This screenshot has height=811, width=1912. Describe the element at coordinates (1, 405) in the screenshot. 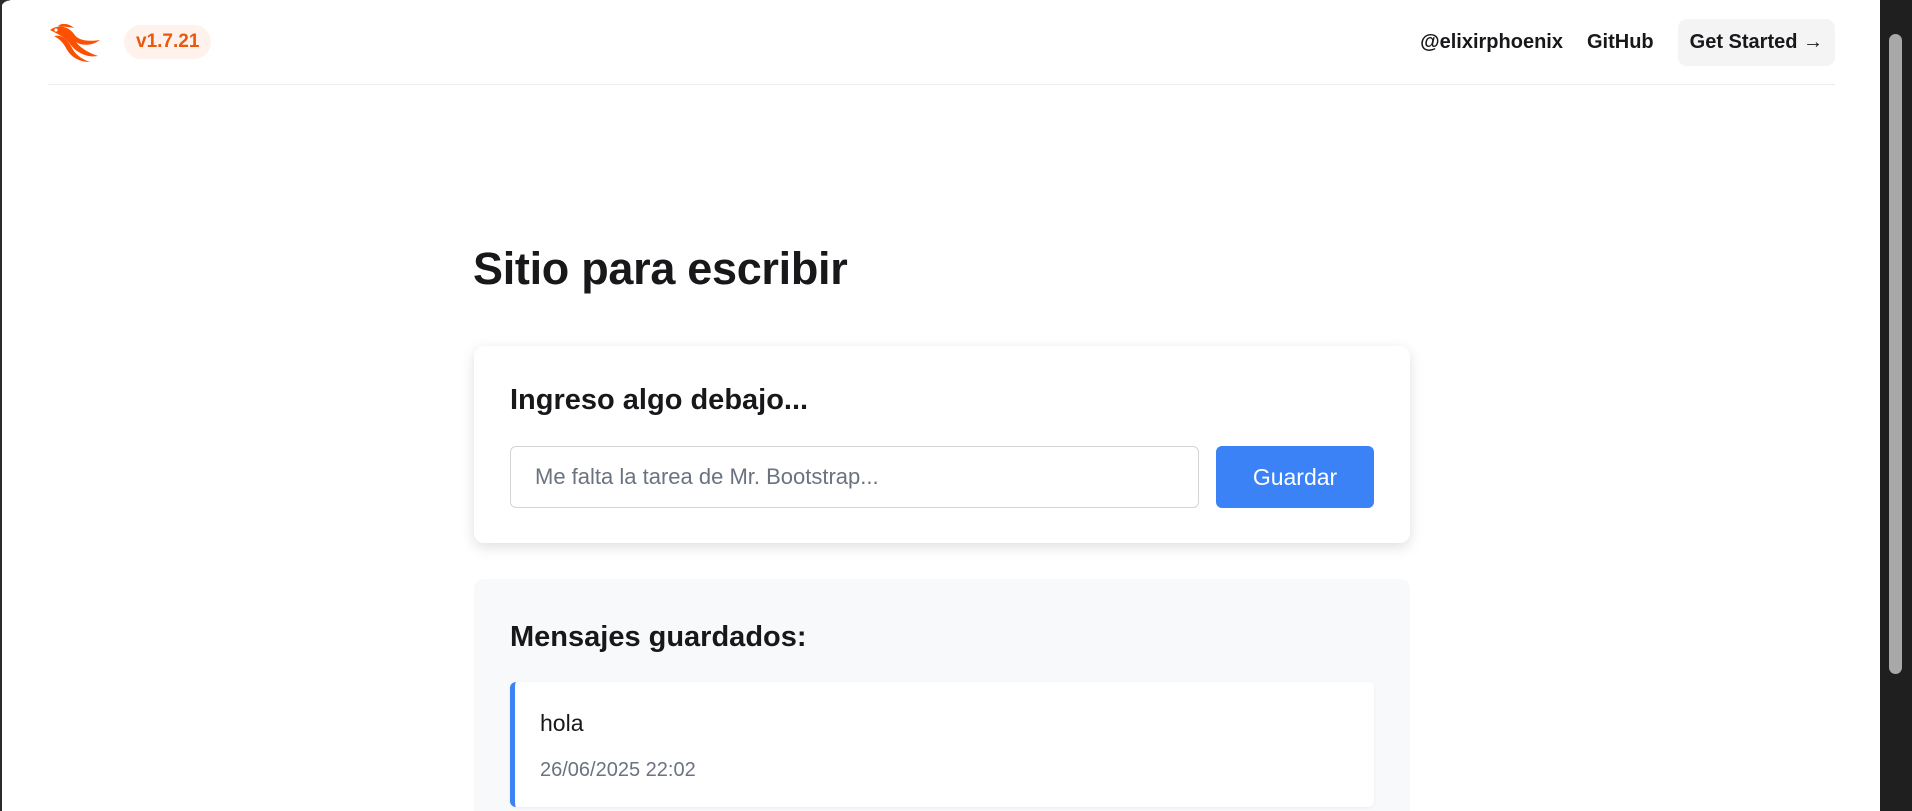

I see `window-frame-left` at that location.